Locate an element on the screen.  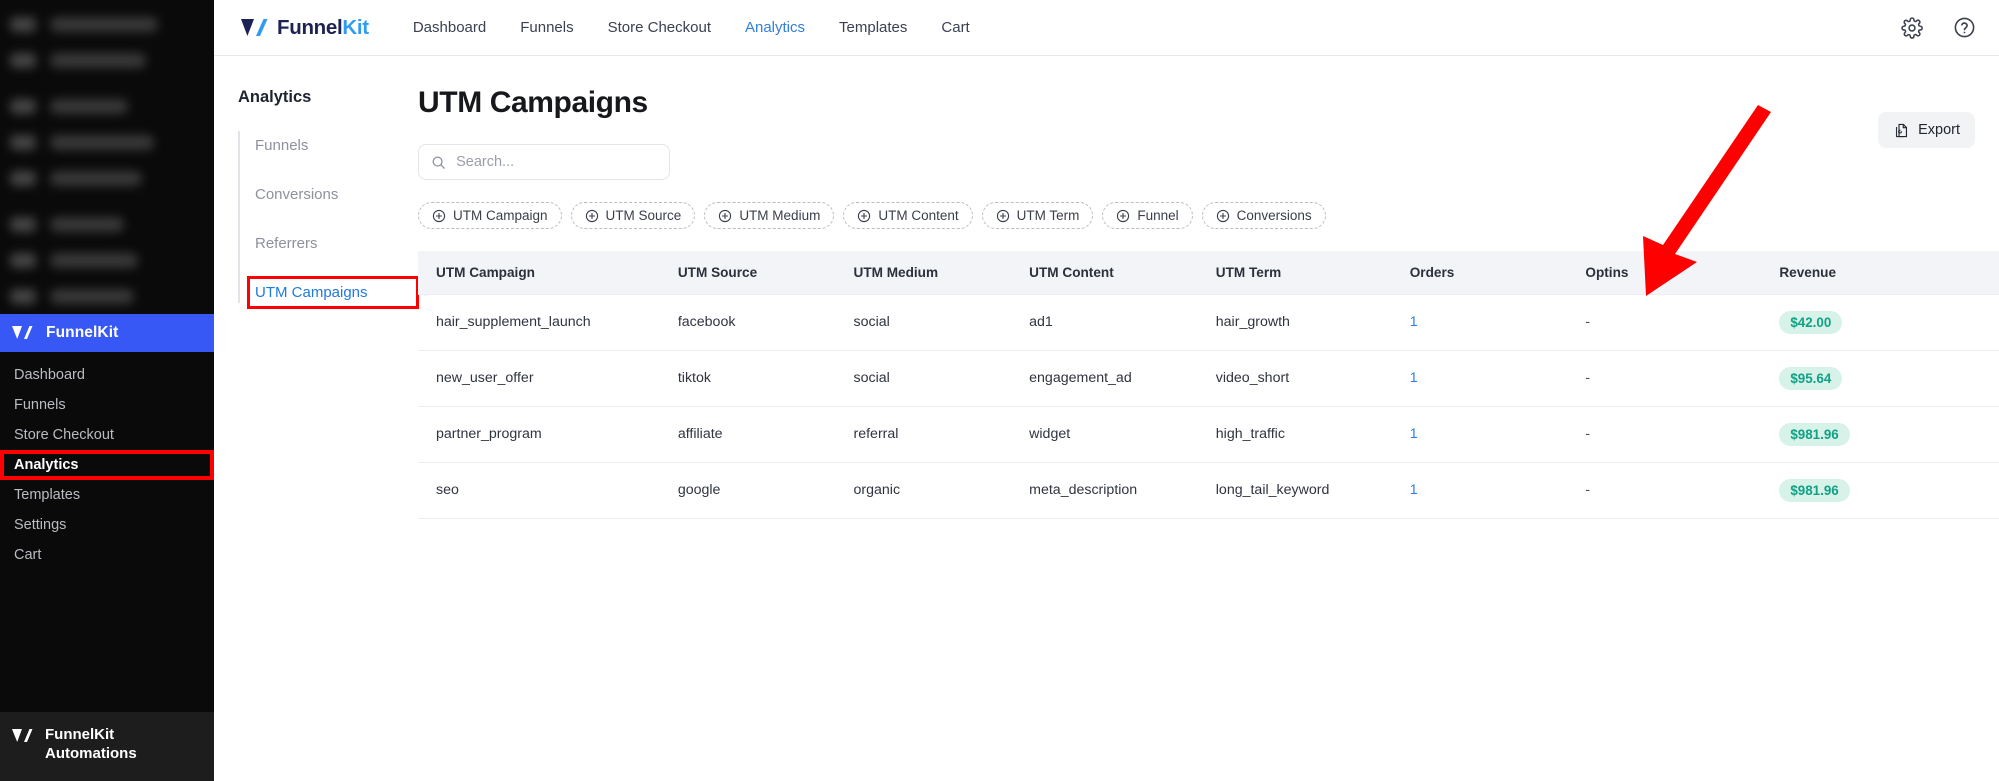
table-header-utm-term: UTM Term is located at coordinates (1312, 272).